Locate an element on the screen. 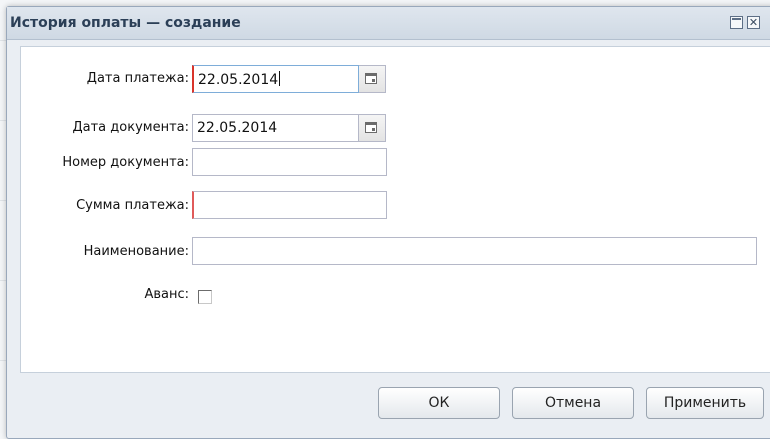  payment-date-field: 22.05.2014 is located at coordinates (275, 79).